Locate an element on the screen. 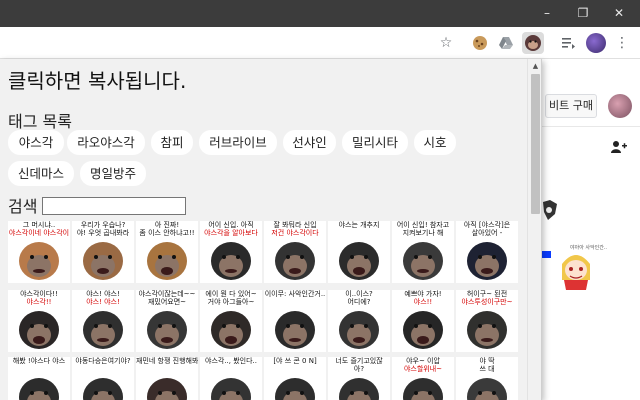  meme-thumbnail: 야우~ 이압 야스할위내~ is located at coordinates (423, 378).